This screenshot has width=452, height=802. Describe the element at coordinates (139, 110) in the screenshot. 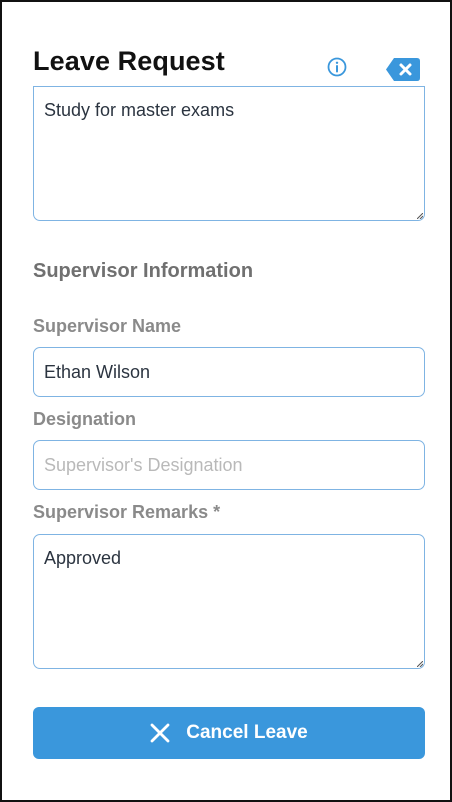

I see `leave-reason-text: Study for master exams` at that location.